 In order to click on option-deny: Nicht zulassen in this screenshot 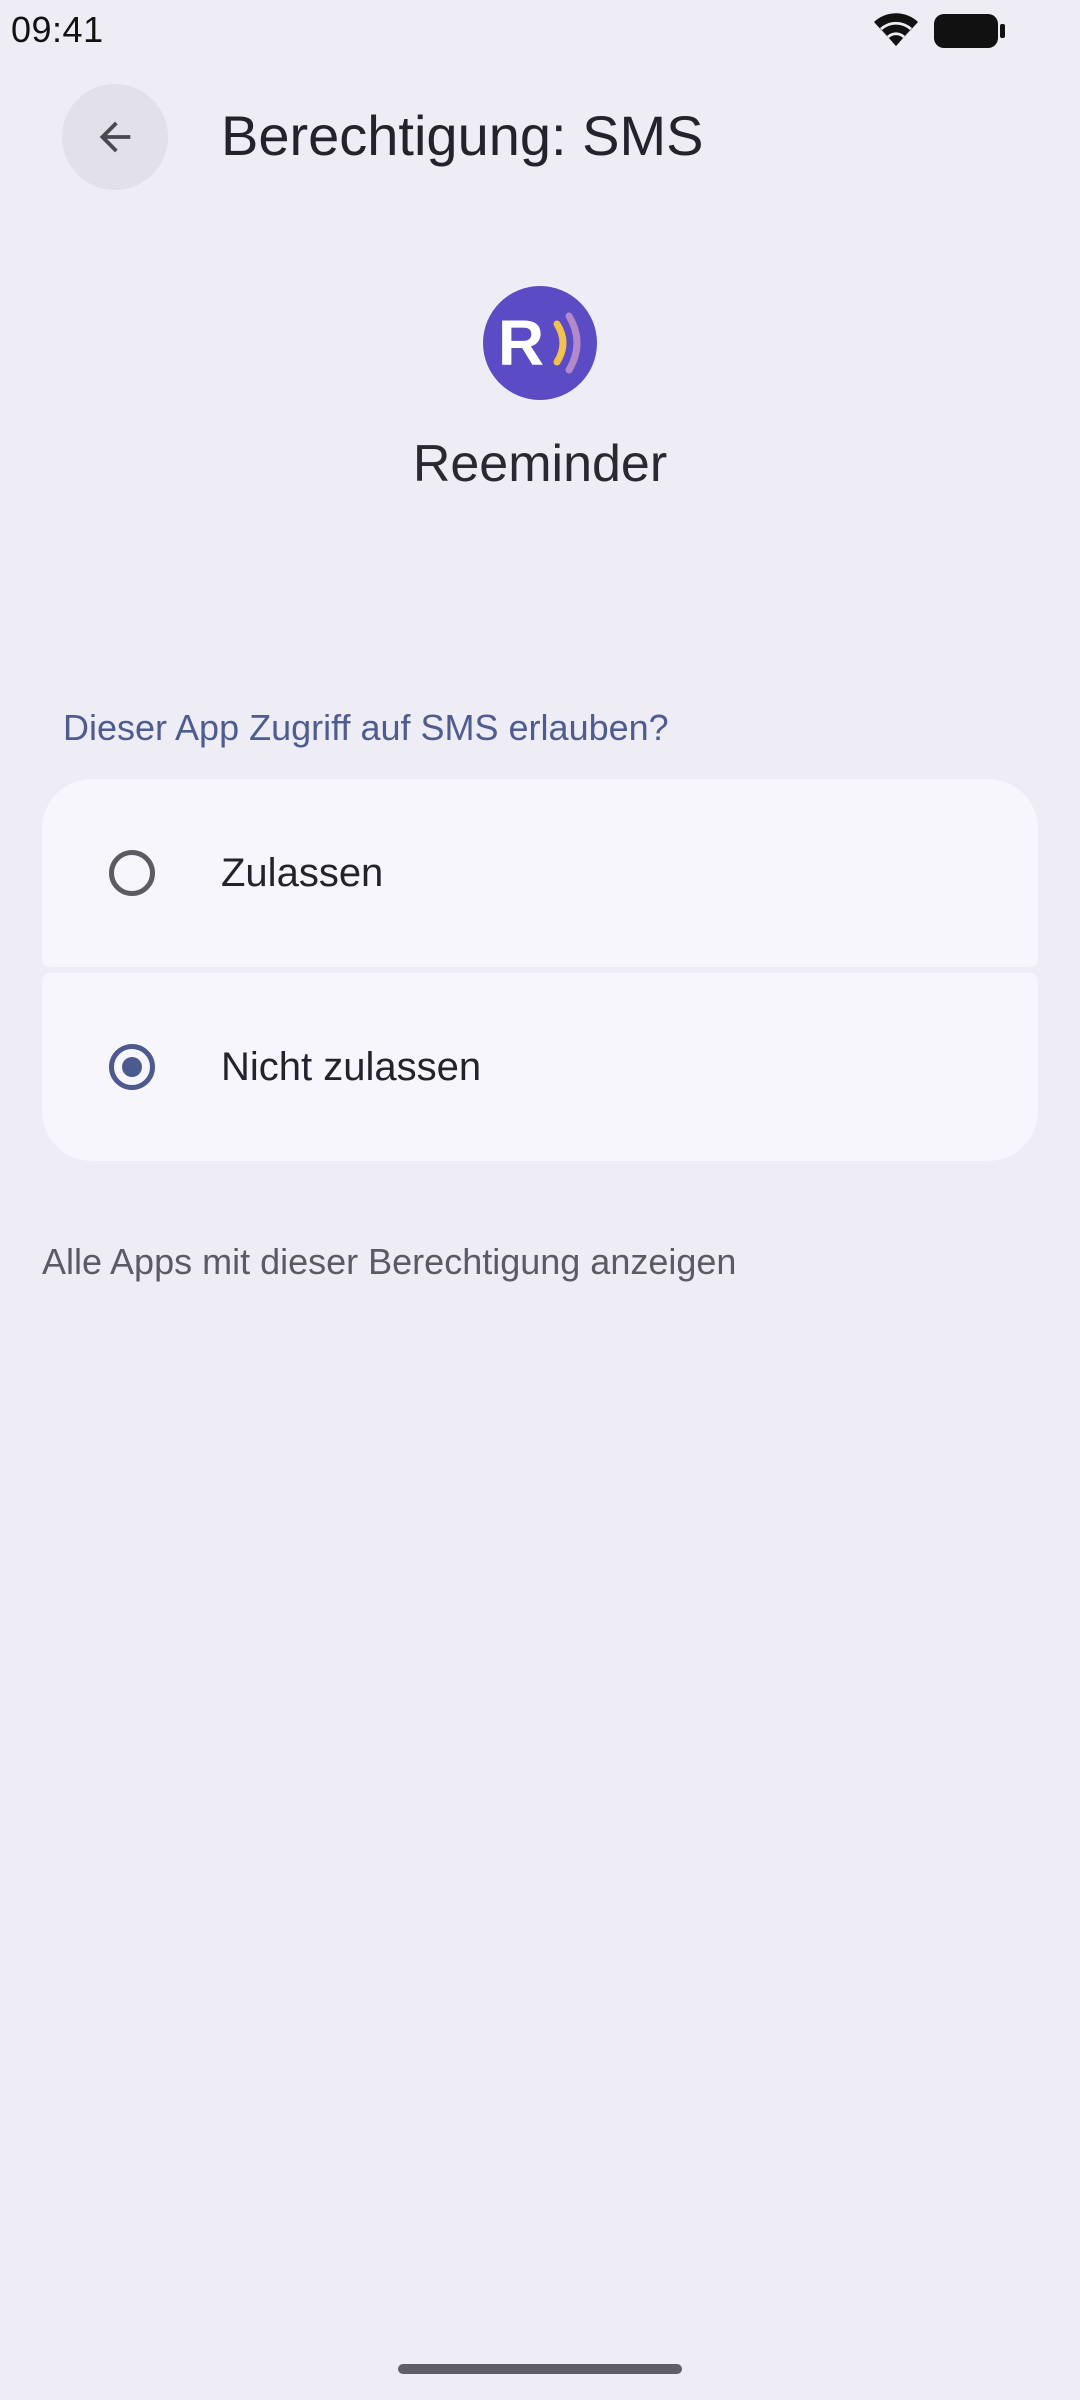, I will do `click(540, 1067)`.